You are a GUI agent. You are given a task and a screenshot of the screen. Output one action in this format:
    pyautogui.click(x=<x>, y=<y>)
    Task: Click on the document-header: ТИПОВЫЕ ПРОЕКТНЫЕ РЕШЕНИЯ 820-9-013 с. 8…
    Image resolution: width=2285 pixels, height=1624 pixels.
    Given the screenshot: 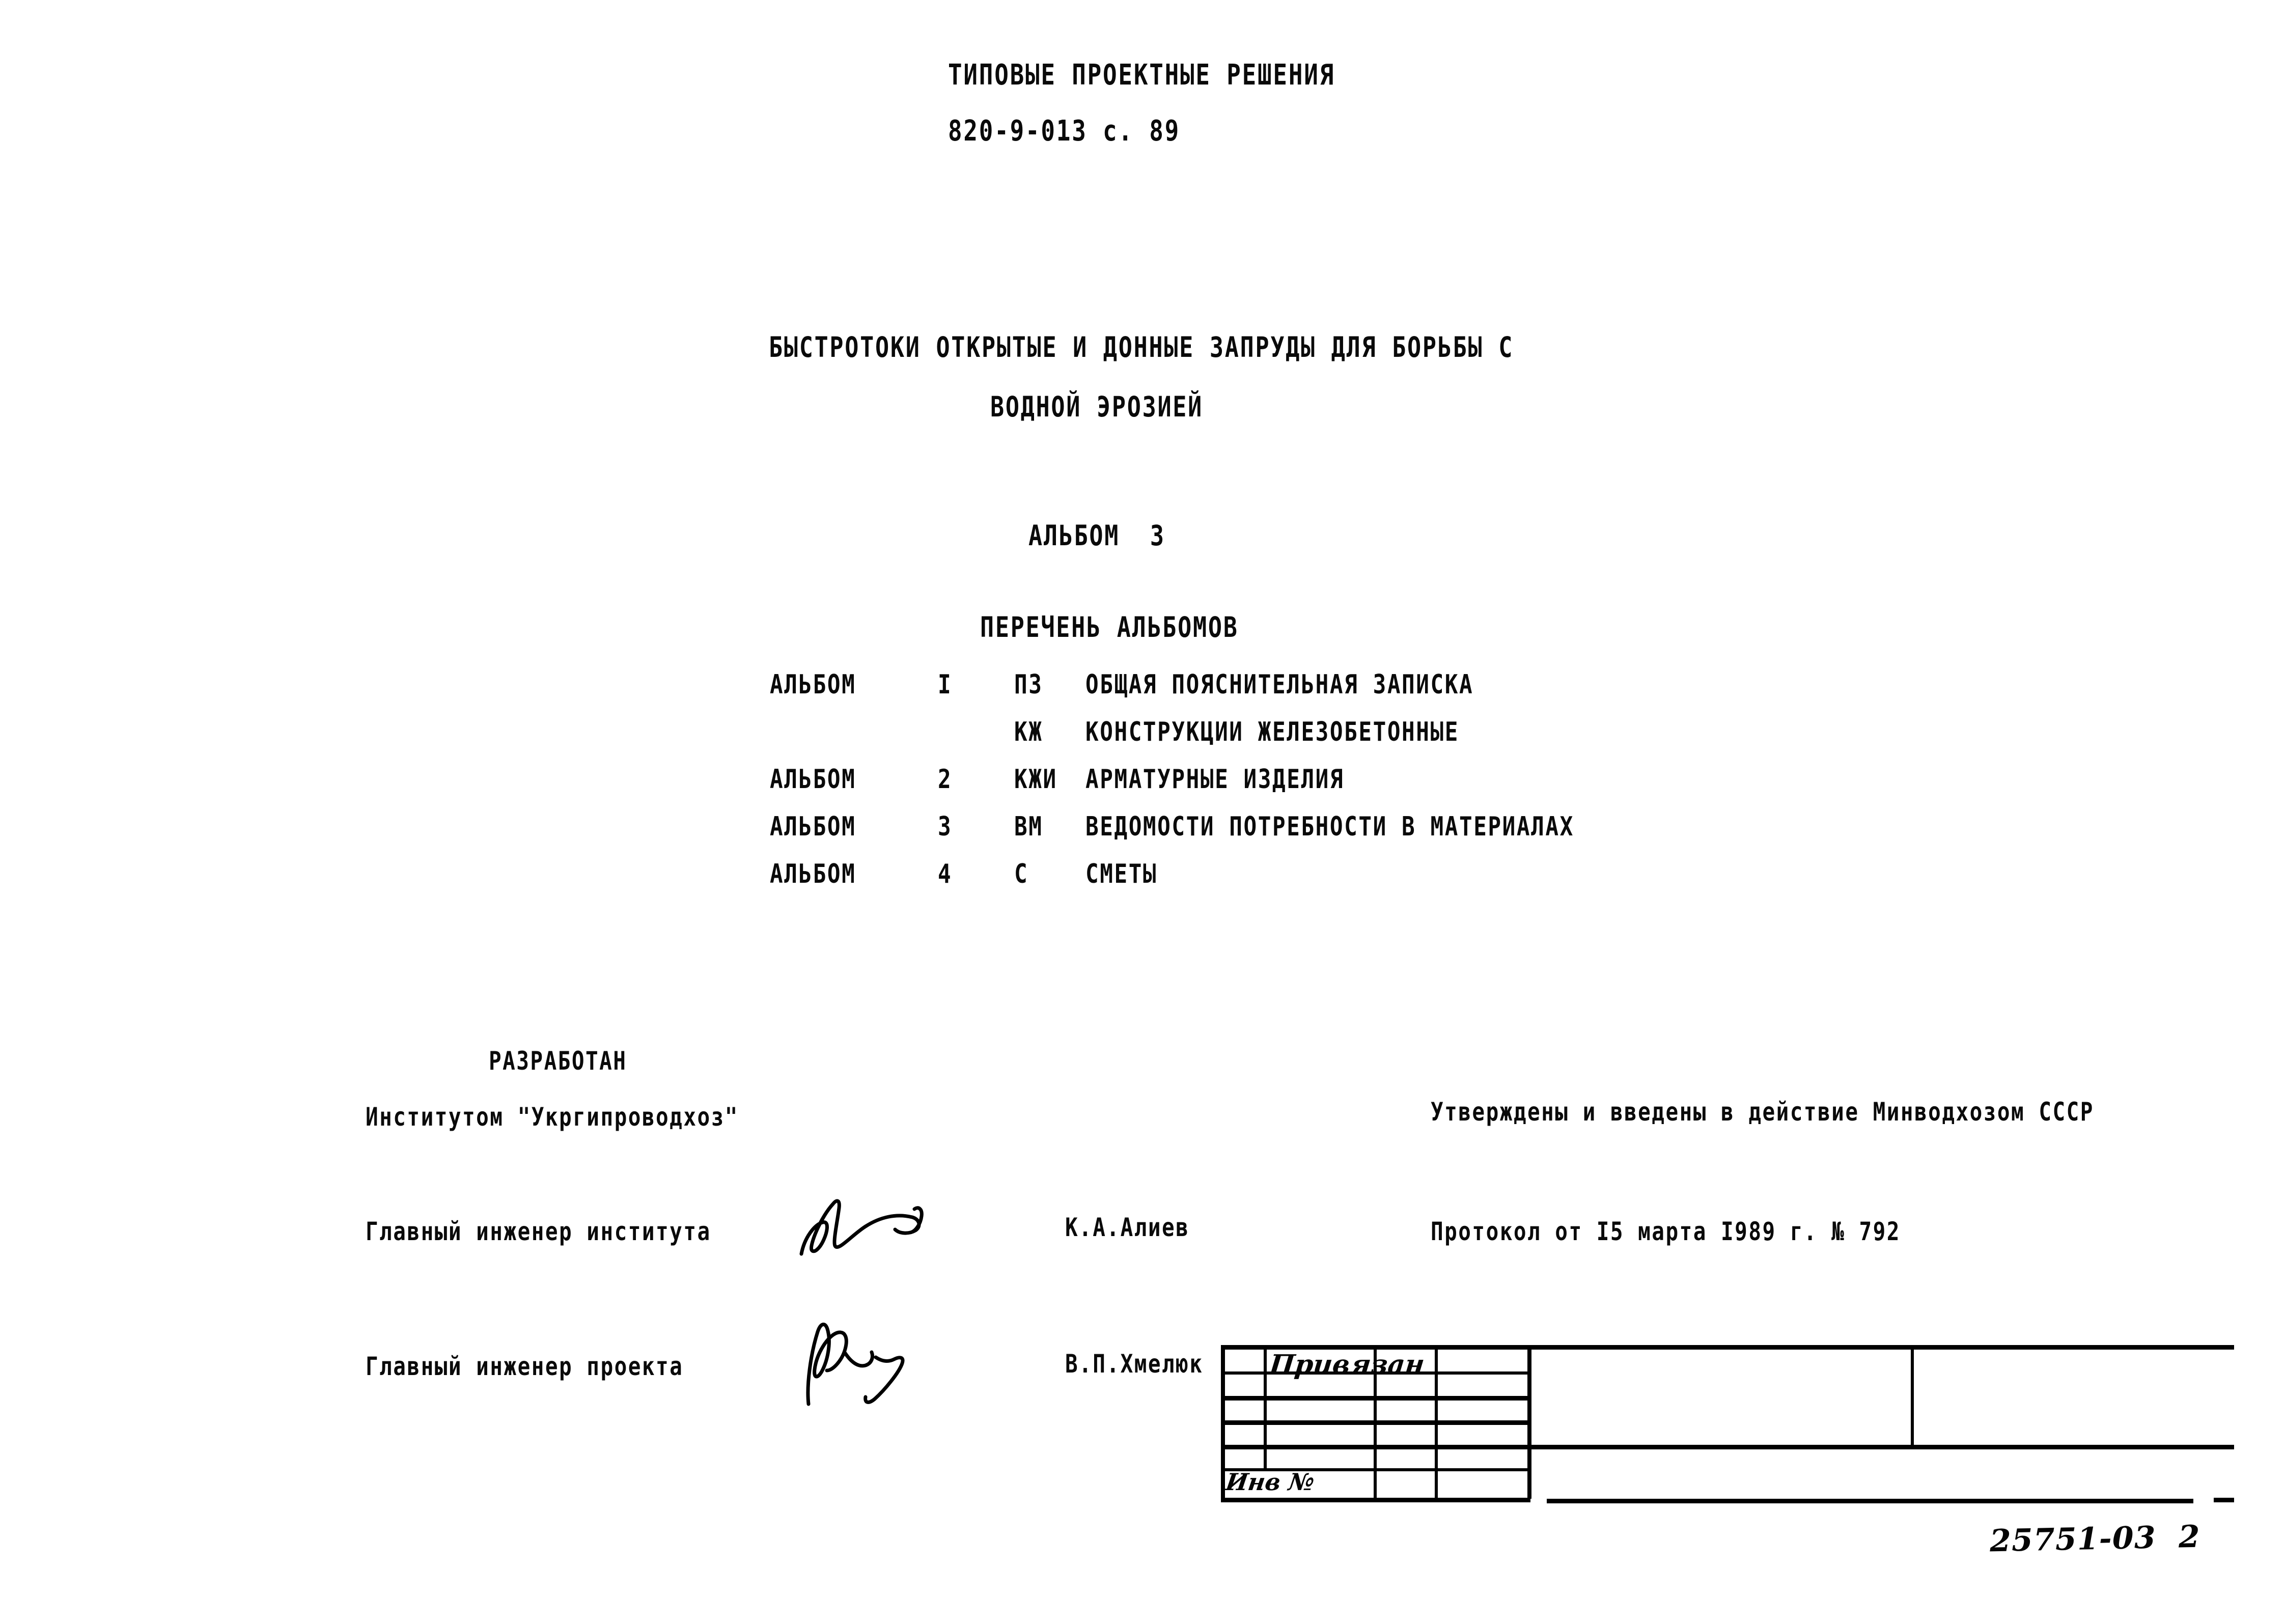 What is the action you would take?
    pyautogui.click(x=1184, y=103)
    